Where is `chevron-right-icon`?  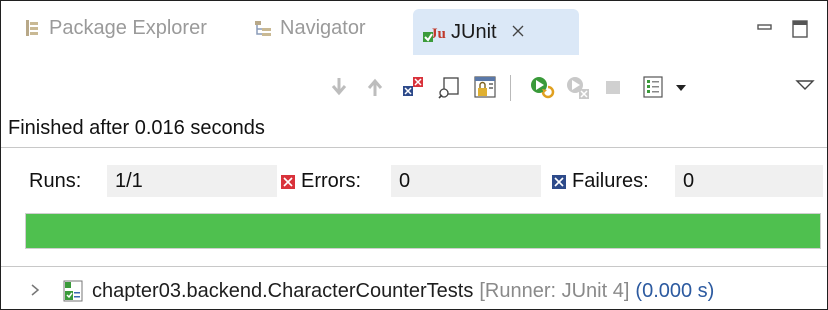
chevron-right-icon is located at coordinates (35, 290).